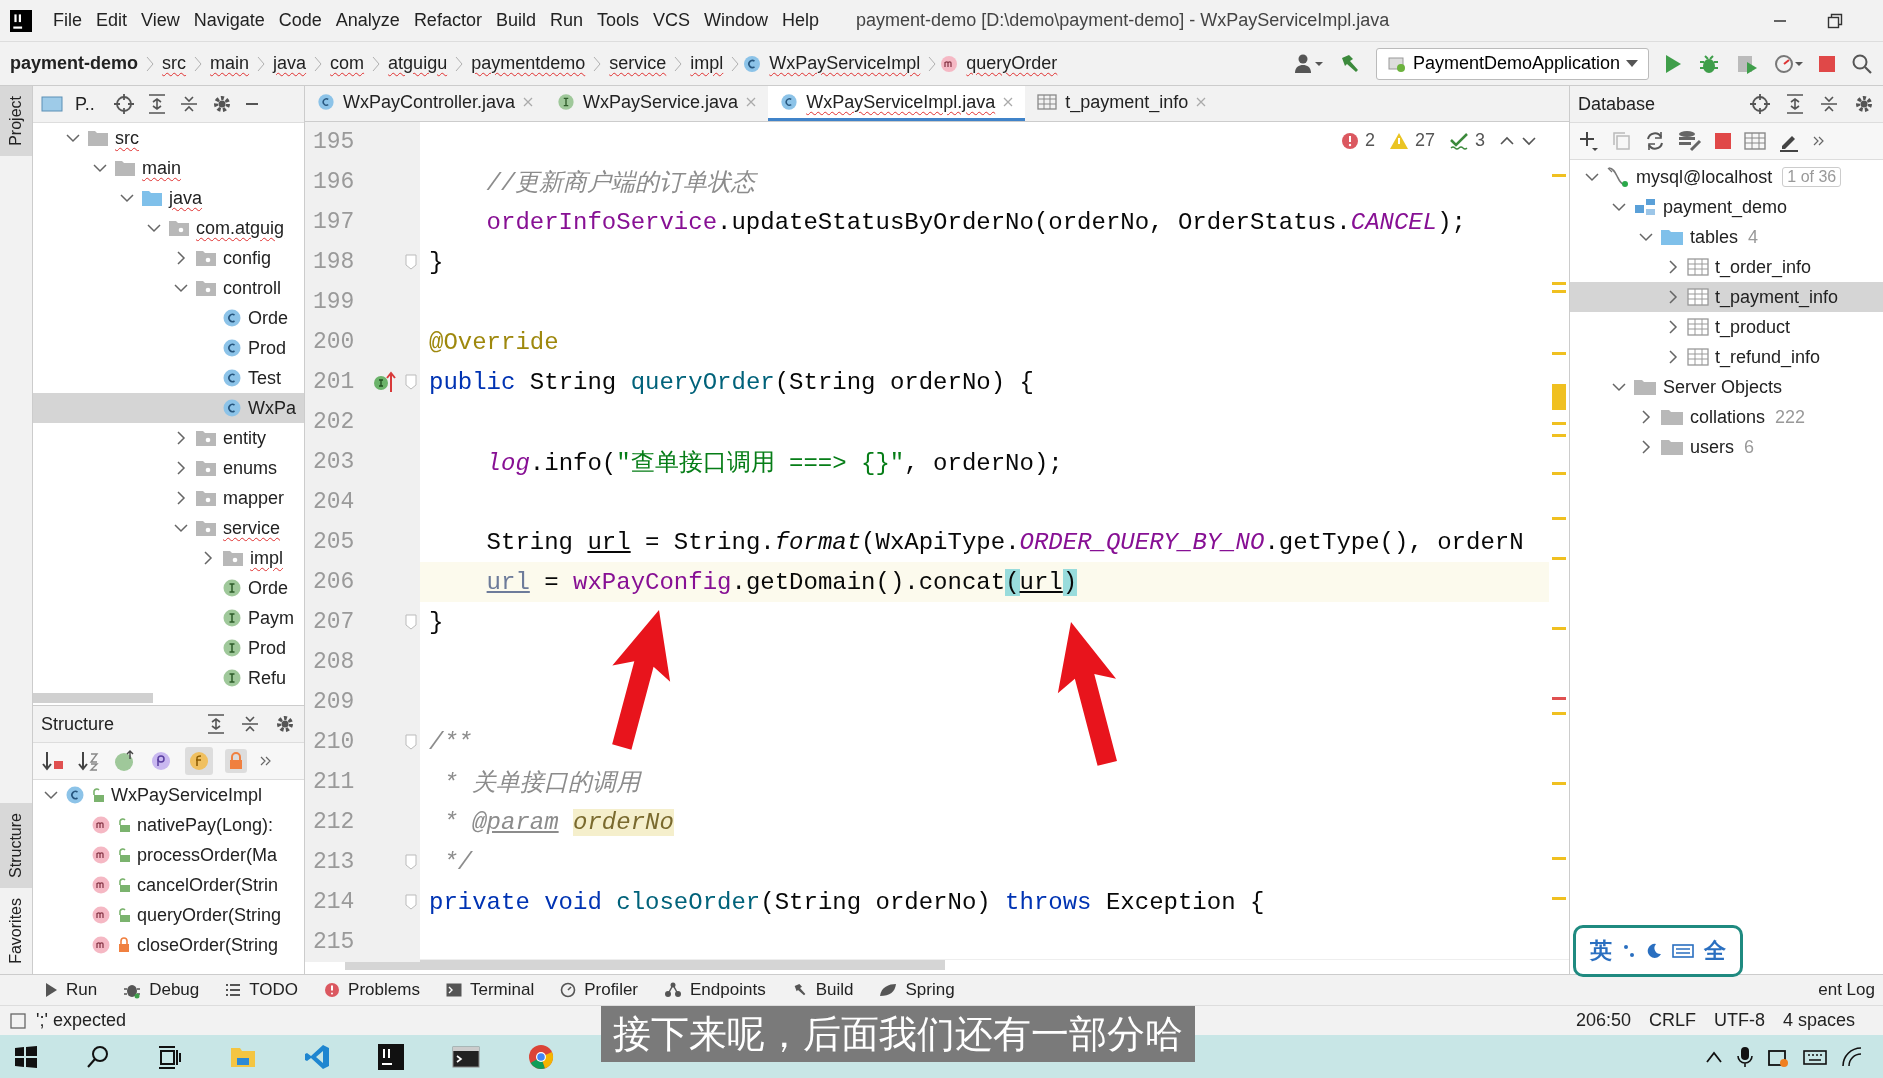  I want to click on menu-item: Navigate, so click(229, 20).